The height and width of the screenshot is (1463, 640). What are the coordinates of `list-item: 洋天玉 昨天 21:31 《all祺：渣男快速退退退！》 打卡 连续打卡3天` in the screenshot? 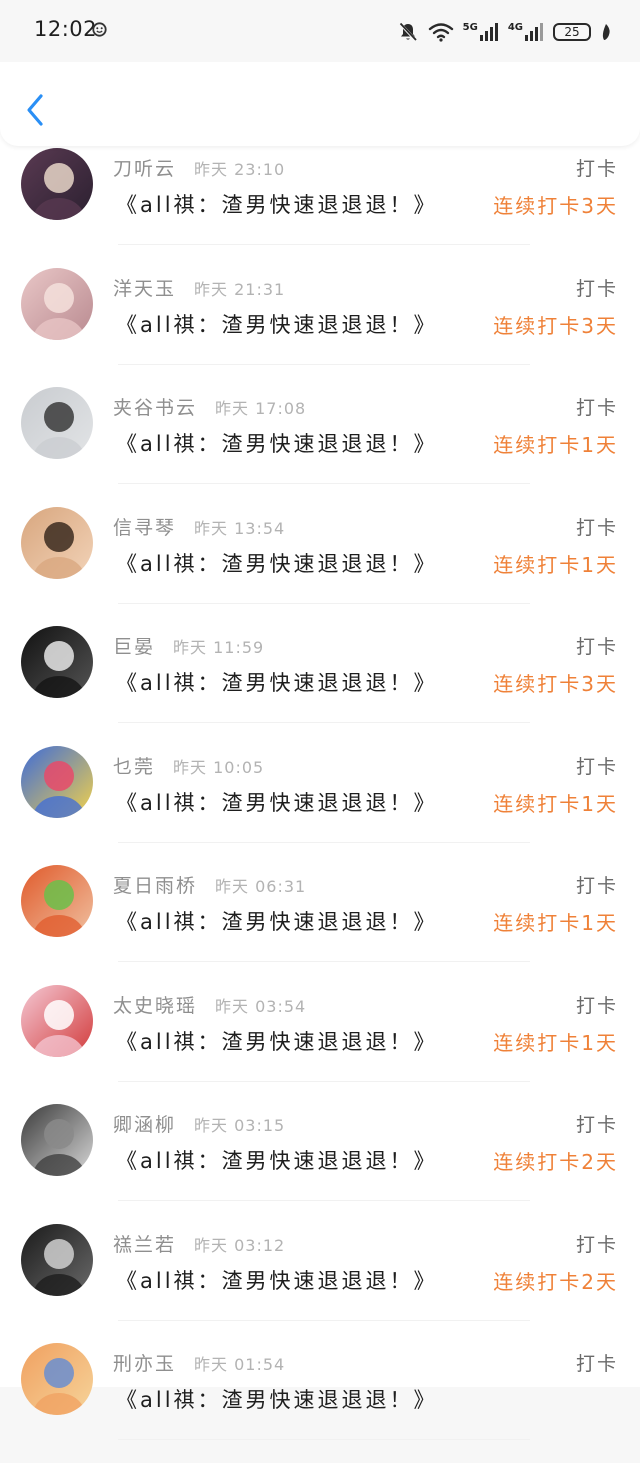 It's located at (320, 327).